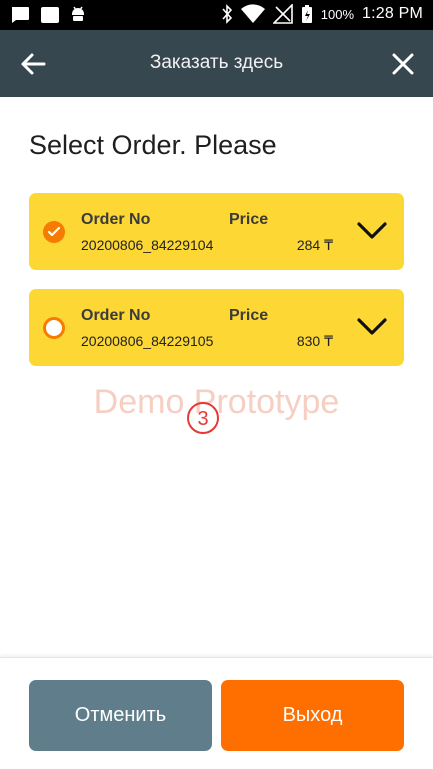  What do you see at coordinates (312, 715) in the screenshot?
I see `exit-button: Выход` at bounding box center [312, 715].